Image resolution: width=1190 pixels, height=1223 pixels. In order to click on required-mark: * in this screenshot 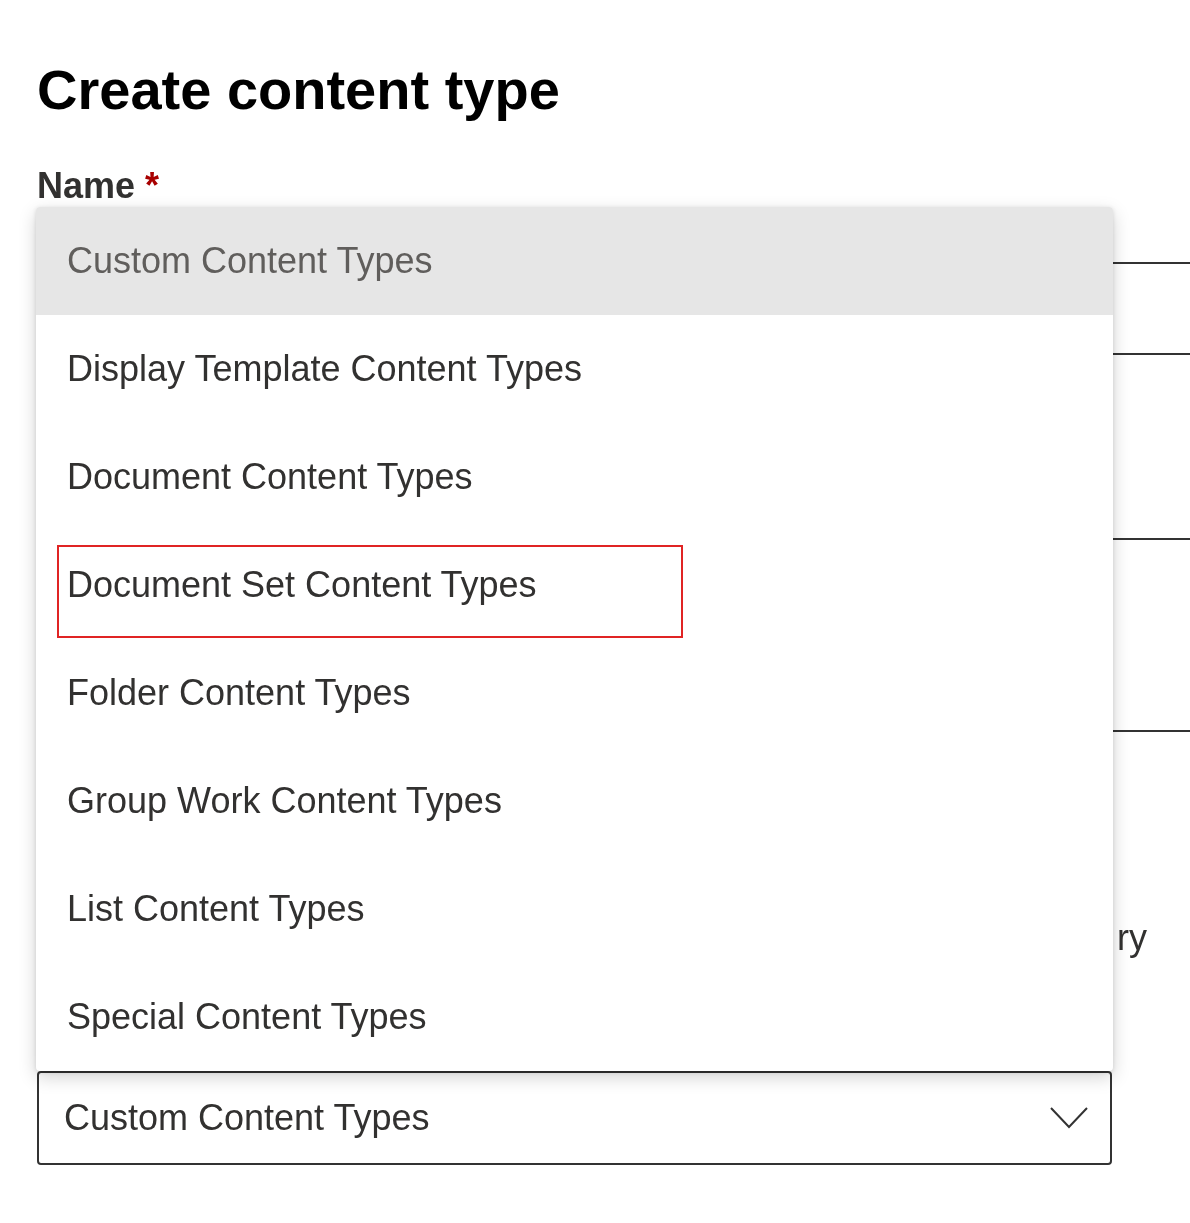, I will do `click(152, 185)`.